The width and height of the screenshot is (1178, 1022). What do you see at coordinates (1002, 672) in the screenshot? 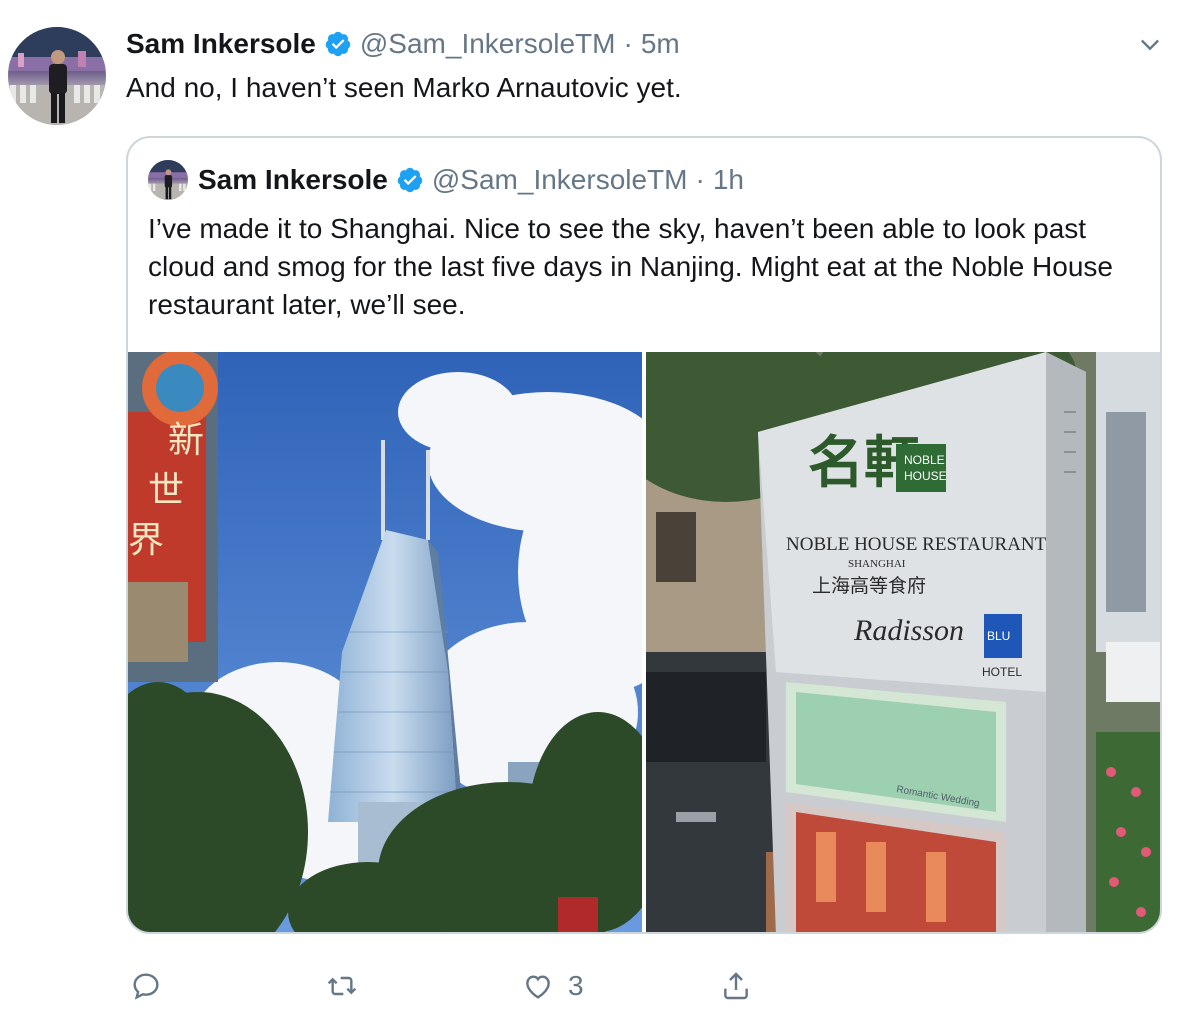
I see `sign-hotel: HOTEL` at bounding box center [1002, 672].